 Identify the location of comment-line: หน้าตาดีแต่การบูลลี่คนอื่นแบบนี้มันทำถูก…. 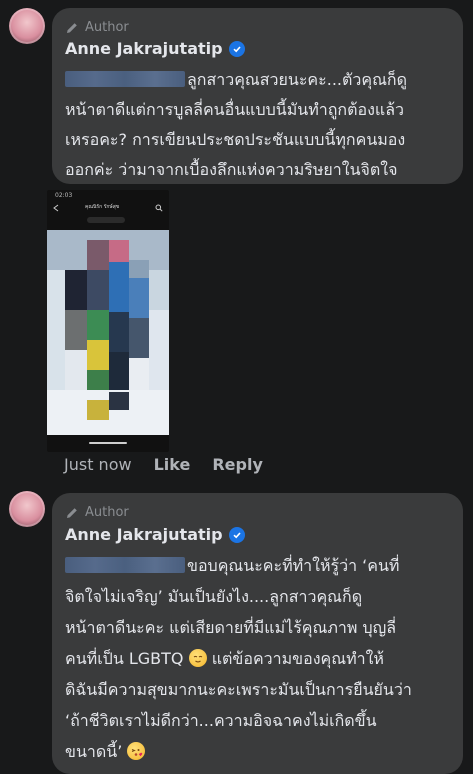
(235, 109).